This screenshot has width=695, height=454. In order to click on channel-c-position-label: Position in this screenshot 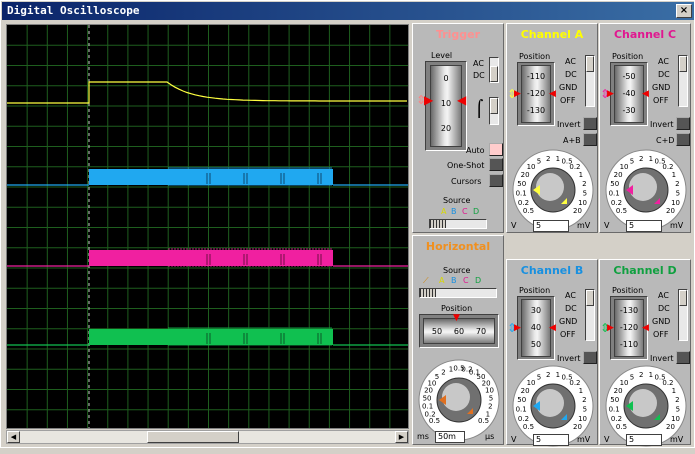, I will do `click(628, 56)`.